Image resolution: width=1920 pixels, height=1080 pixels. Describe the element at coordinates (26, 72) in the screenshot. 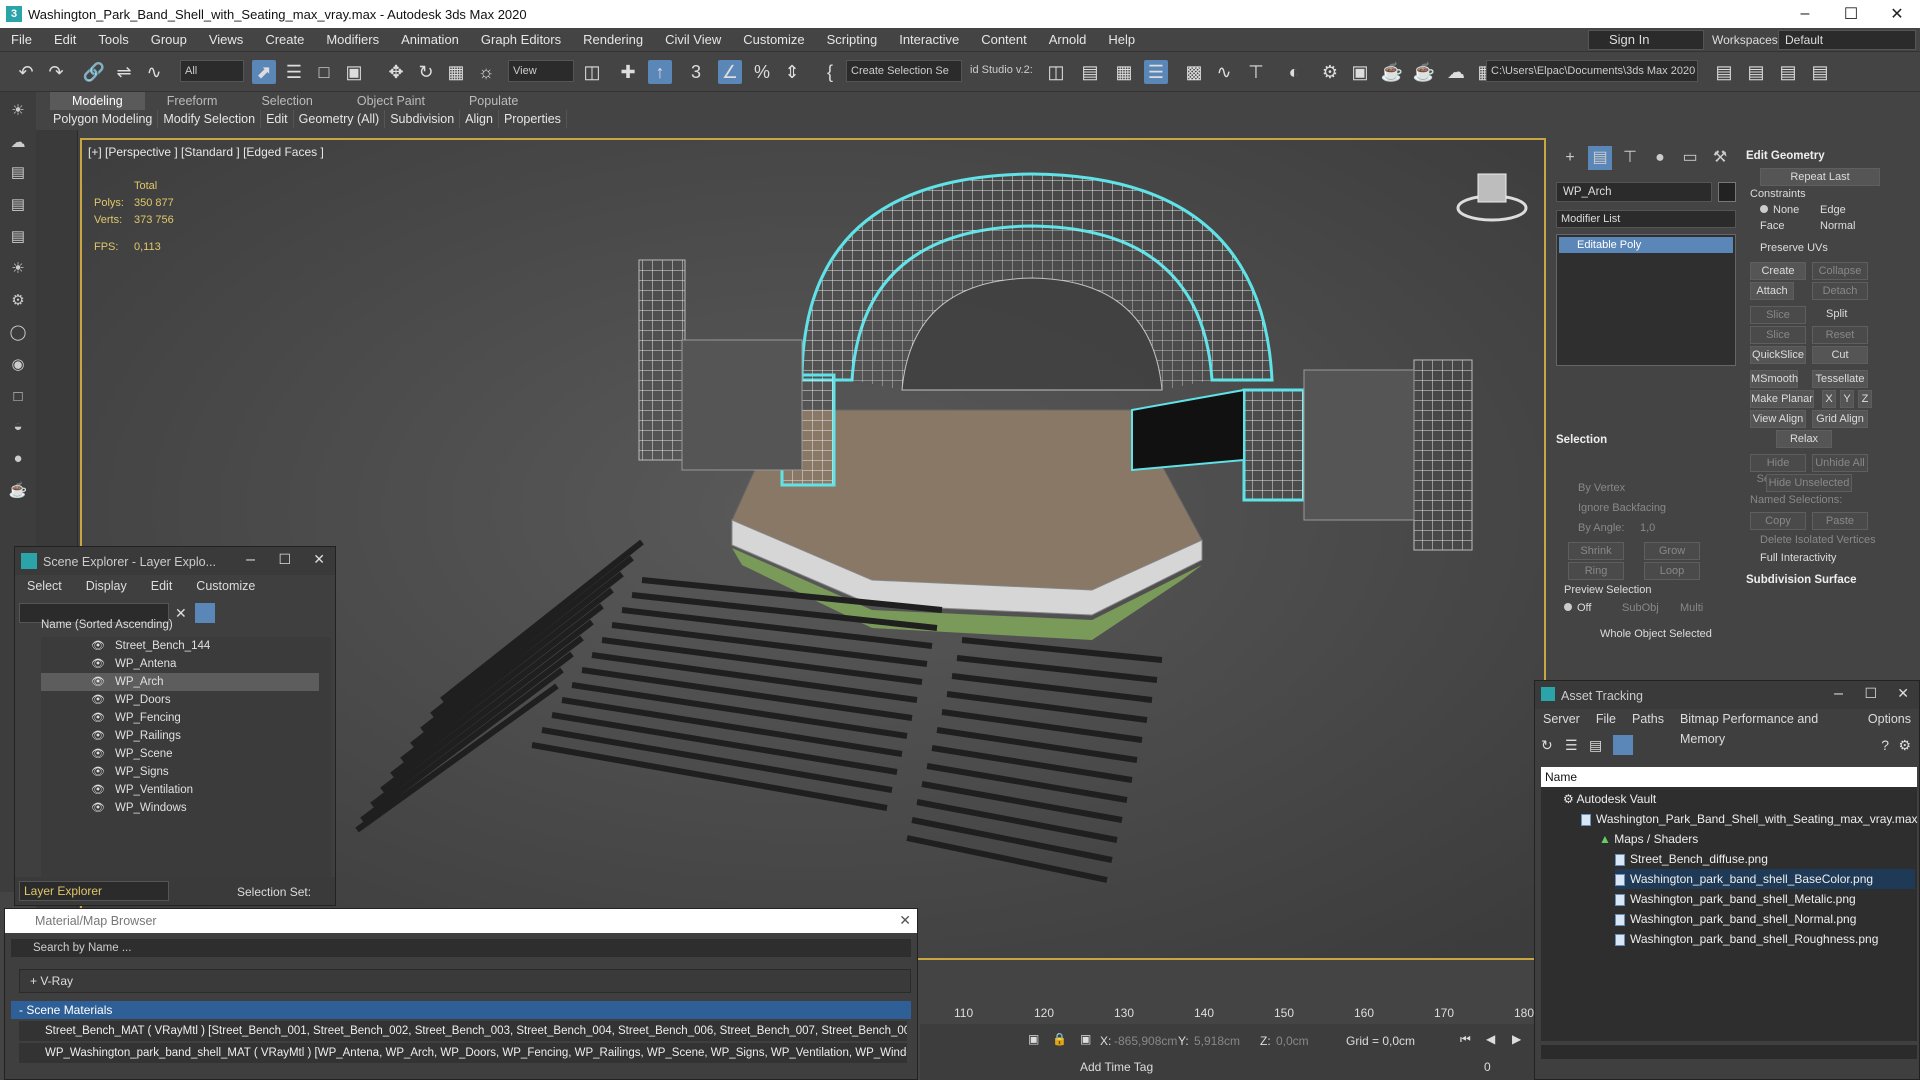

I see `undo-icon: ↶` at that location.